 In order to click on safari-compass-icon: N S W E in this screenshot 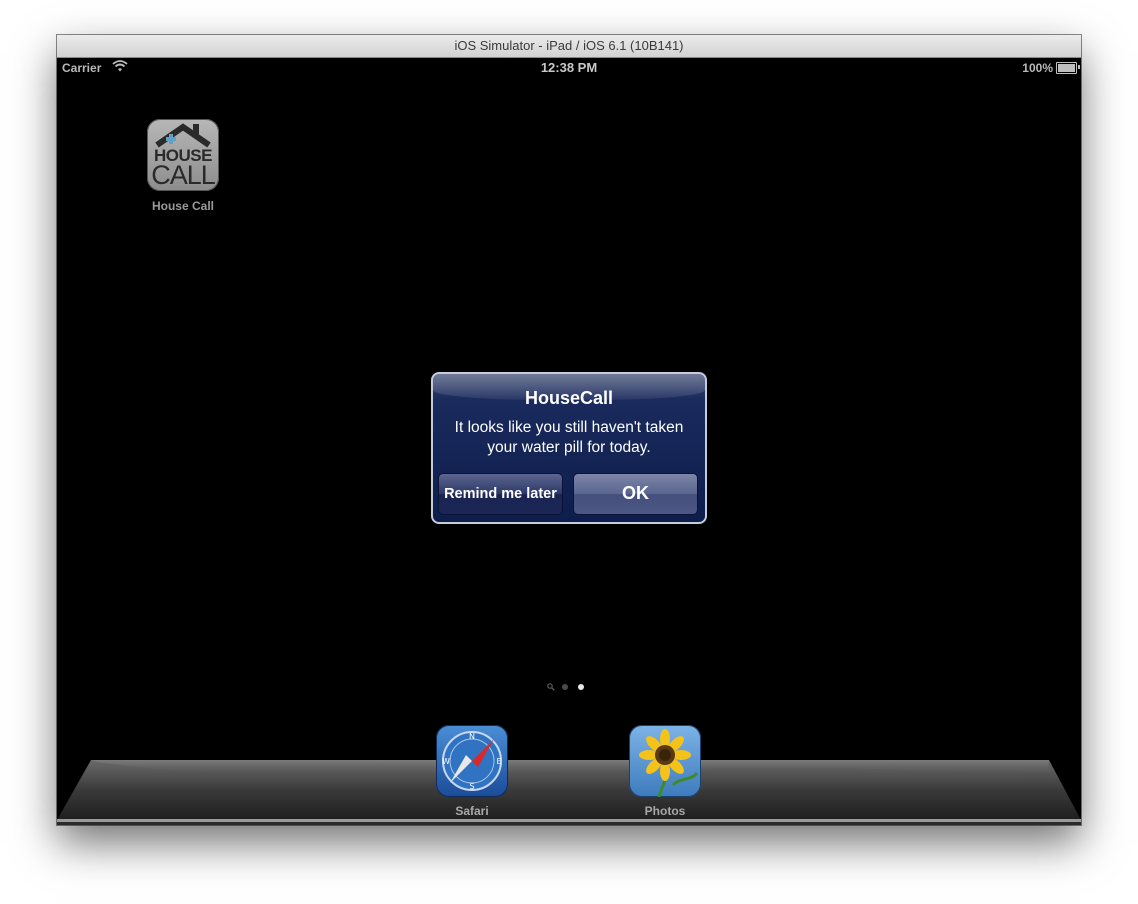, I will do `click(472, 761)`.